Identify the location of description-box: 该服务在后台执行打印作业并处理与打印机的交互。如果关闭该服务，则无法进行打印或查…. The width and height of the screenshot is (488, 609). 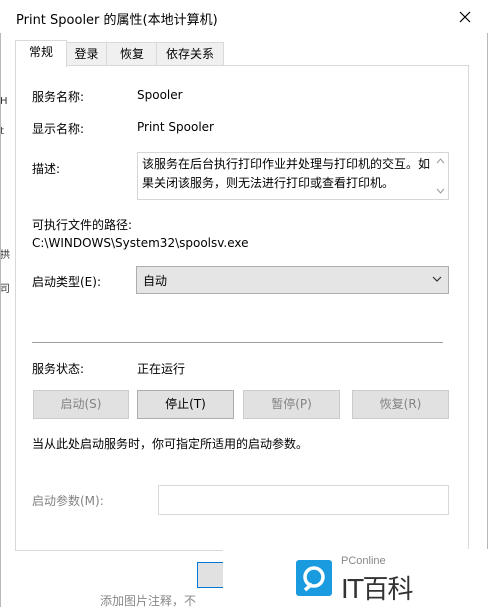
(293, 176).